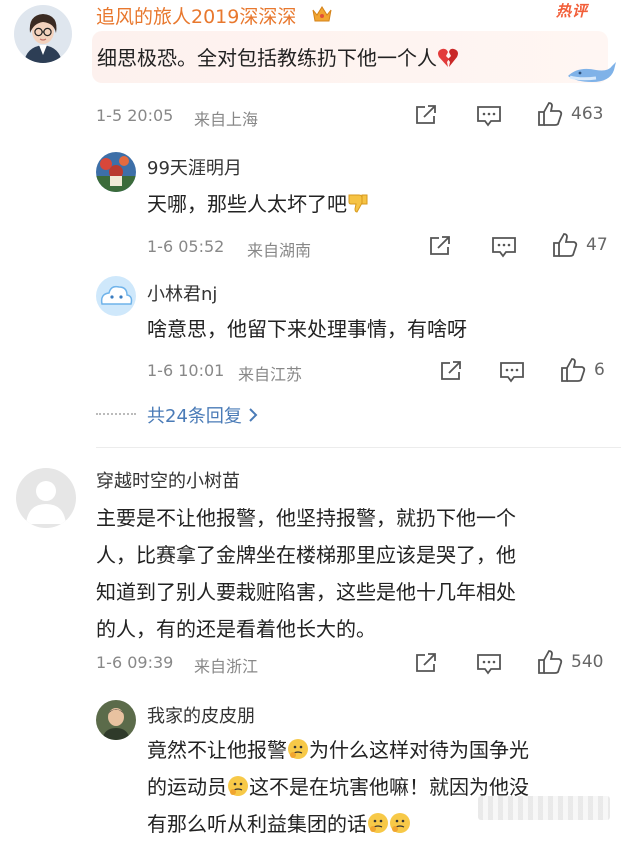 The height and width of the screenshot is (844, 621). What do you see at coordinates (226, 119) in the screenshot?
I see `comment-location: 来自上海` at bounding box center [226, 119].